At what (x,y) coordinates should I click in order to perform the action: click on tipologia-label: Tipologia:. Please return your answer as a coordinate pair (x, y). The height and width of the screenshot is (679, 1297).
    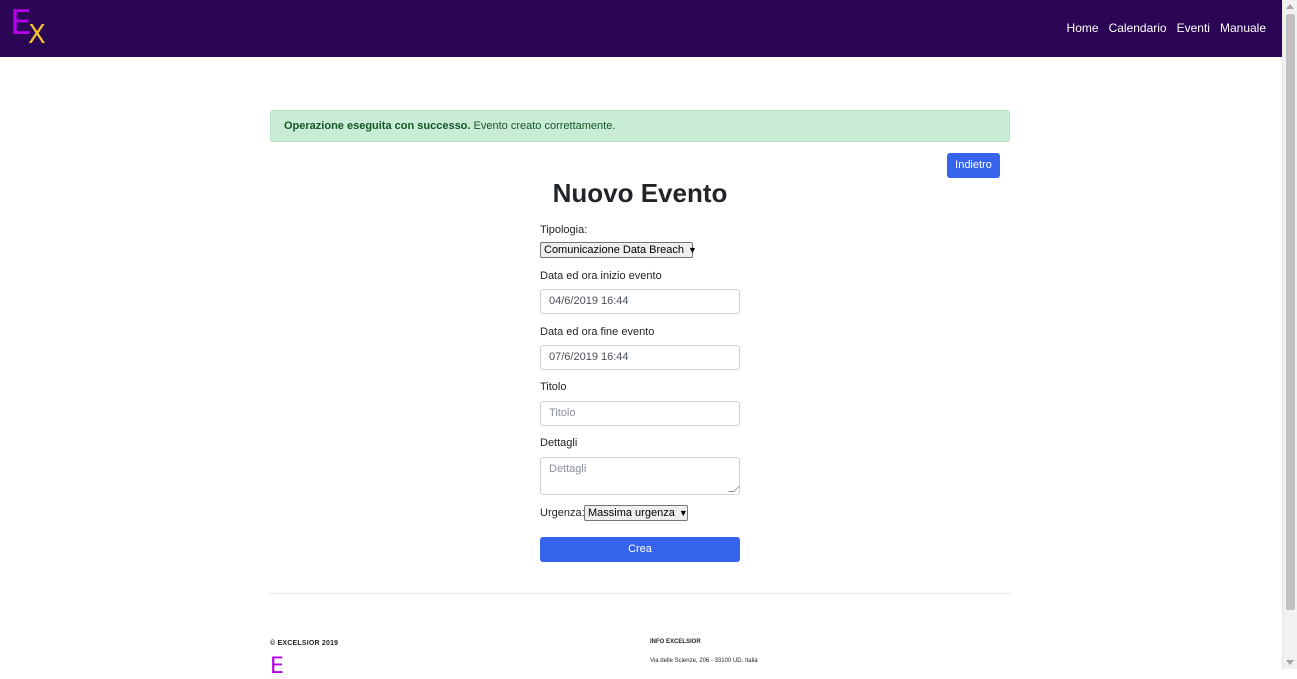
    Looking at the image, I should click on (564, 230).